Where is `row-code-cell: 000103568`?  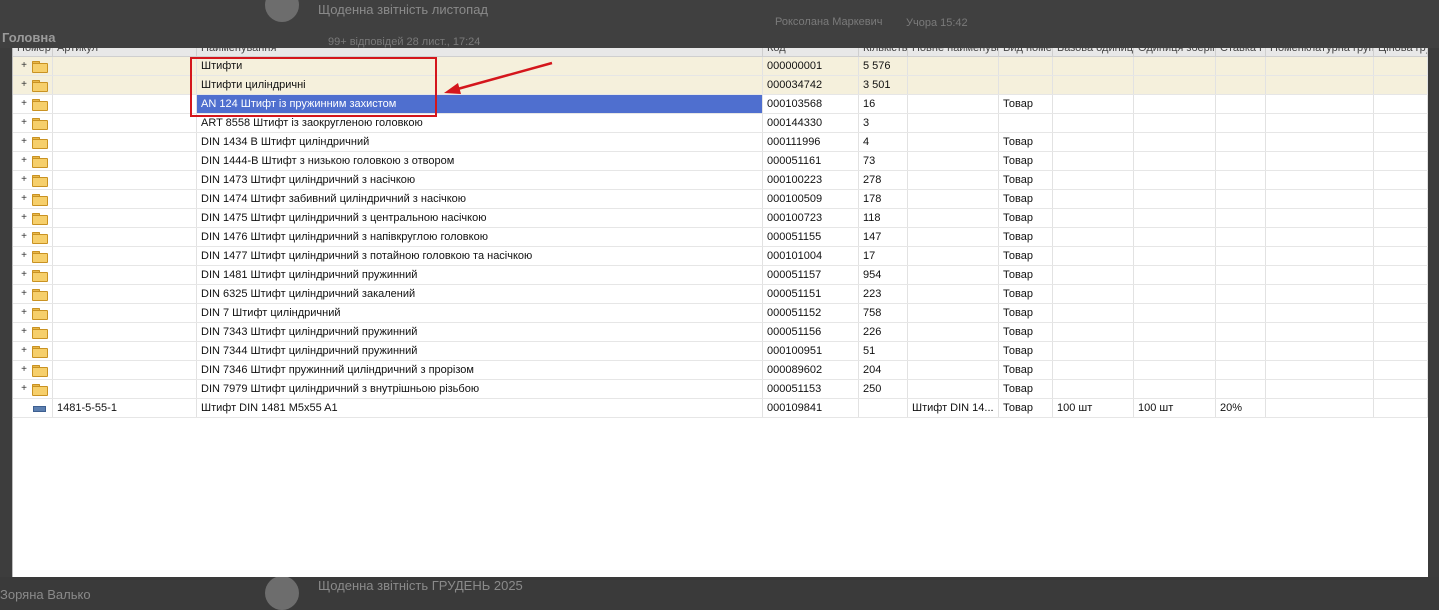
row-code-cell: 000103568 is located at coordinates (811, 104).